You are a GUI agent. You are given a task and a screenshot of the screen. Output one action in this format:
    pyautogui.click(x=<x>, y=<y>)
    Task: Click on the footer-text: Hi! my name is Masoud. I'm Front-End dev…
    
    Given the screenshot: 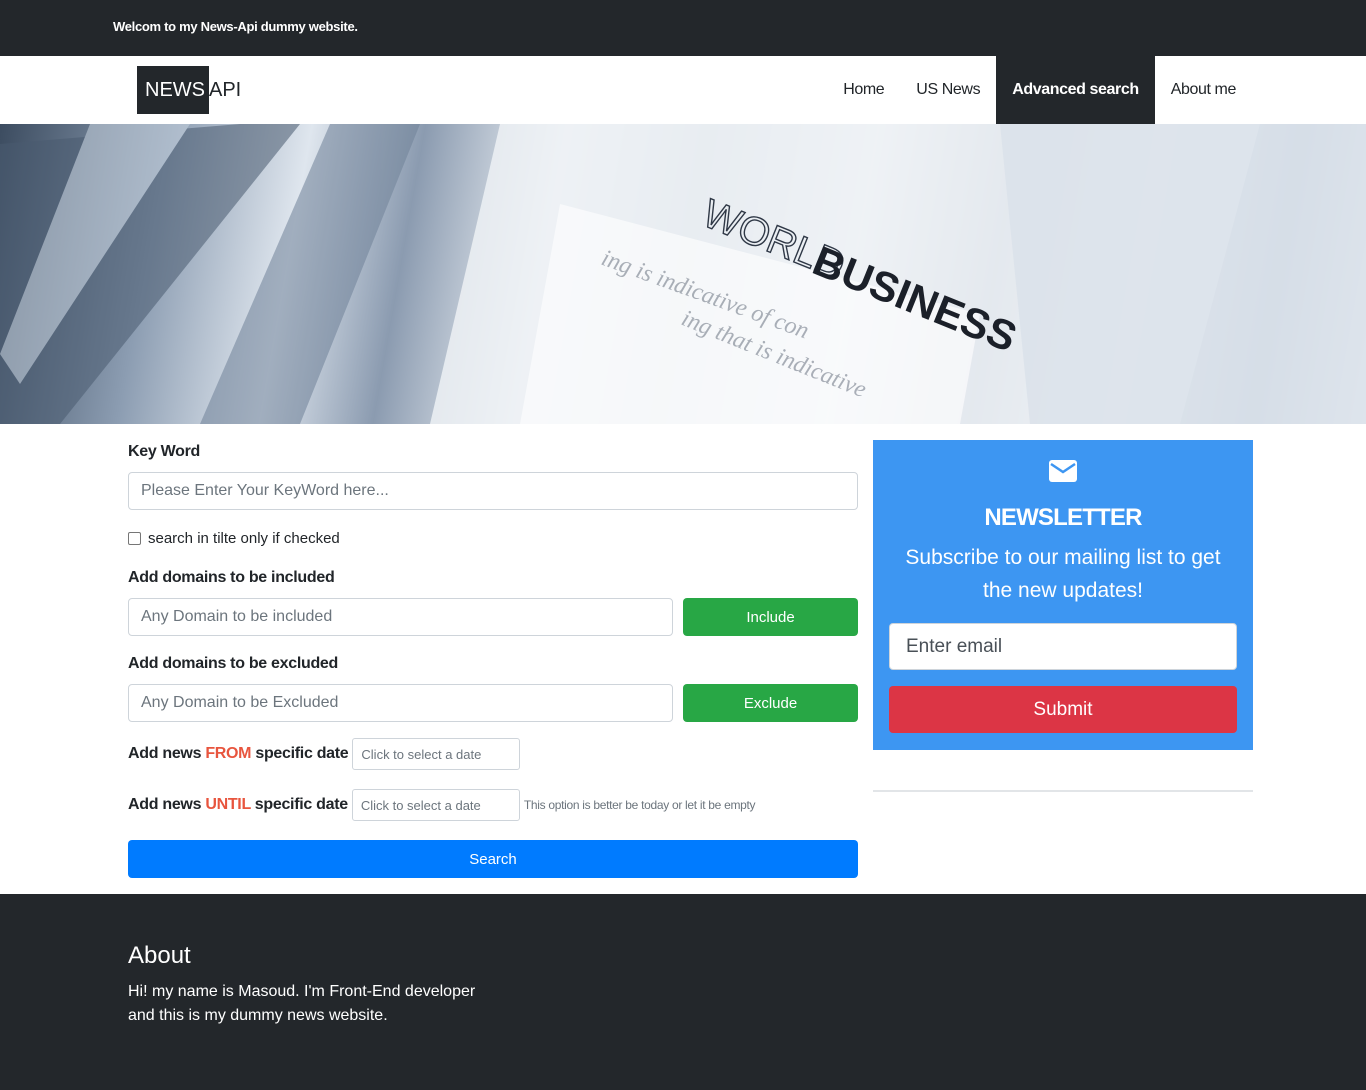 What is the action you would take?
    pyautogui.click(x=302, y=1003)
    